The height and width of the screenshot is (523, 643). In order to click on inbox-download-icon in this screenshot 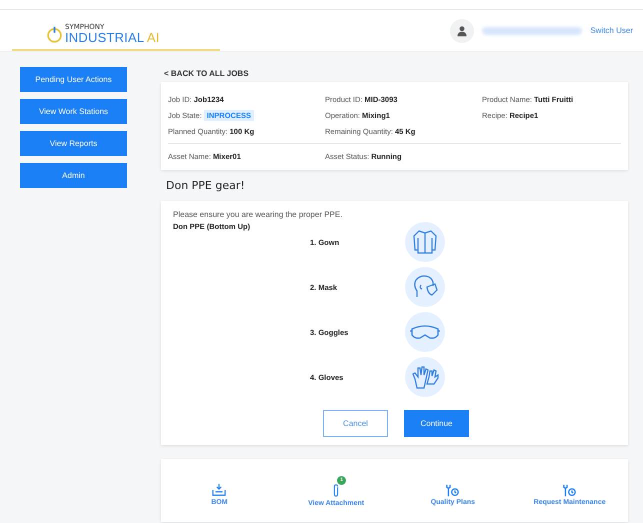, I will do `click(219, 490)`.